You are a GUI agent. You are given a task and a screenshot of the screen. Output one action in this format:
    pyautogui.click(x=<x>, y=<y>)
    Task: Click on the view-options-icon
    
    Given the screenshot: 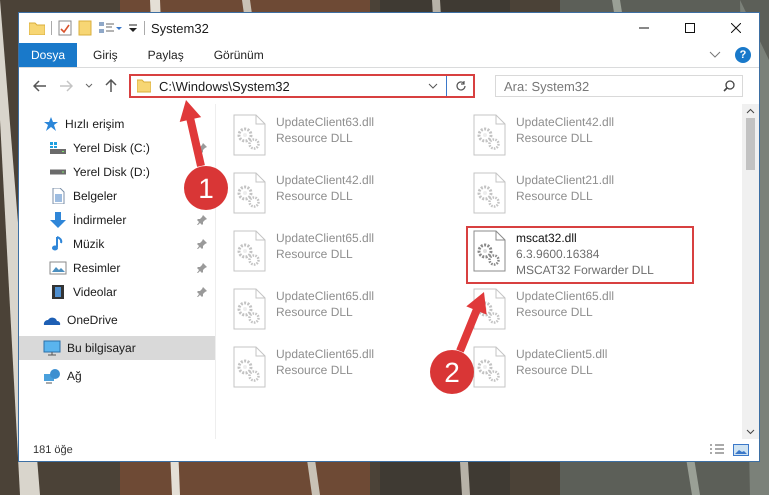 What is the action you would take?
    pyautogui.click(x=110, y=28)
    